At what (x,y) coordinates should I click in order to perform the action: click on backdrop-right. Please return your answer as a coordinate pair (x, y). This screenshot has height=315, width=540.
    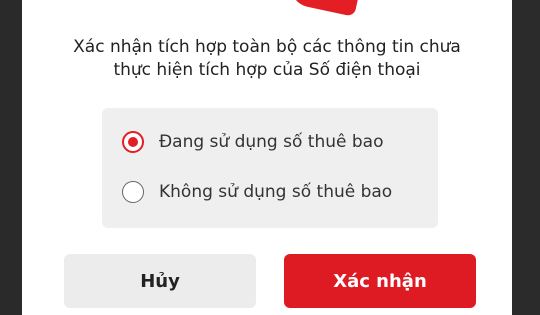
    Looking at the image, I should click on (526, 157).